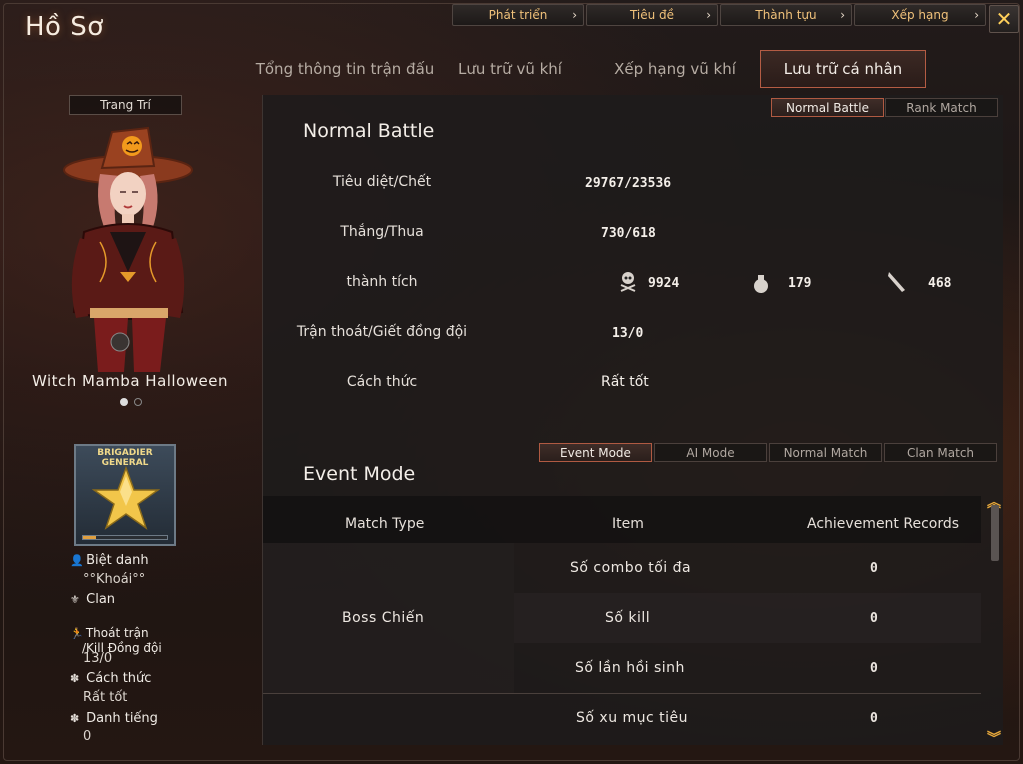  I want to click on rank-progress-bar, so click(125, 537).